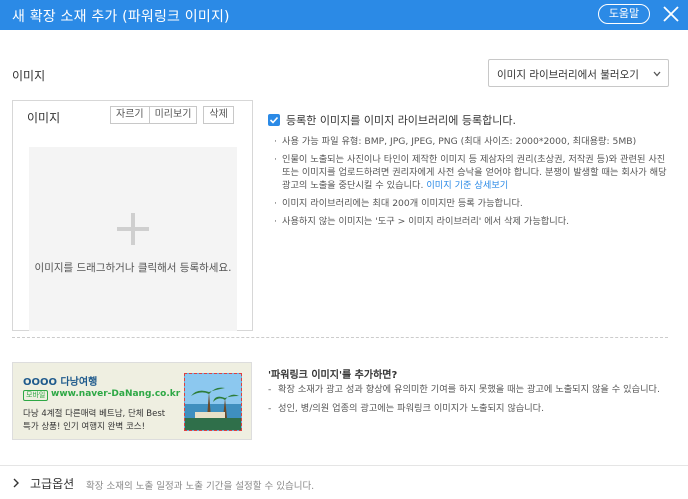 Image resolution: width=688 pixels, height=499 pixels. What do you see at coordinates (657, 74) in the screenshot?
I see `chevron-down-icon` at bounding box center [657, 74].